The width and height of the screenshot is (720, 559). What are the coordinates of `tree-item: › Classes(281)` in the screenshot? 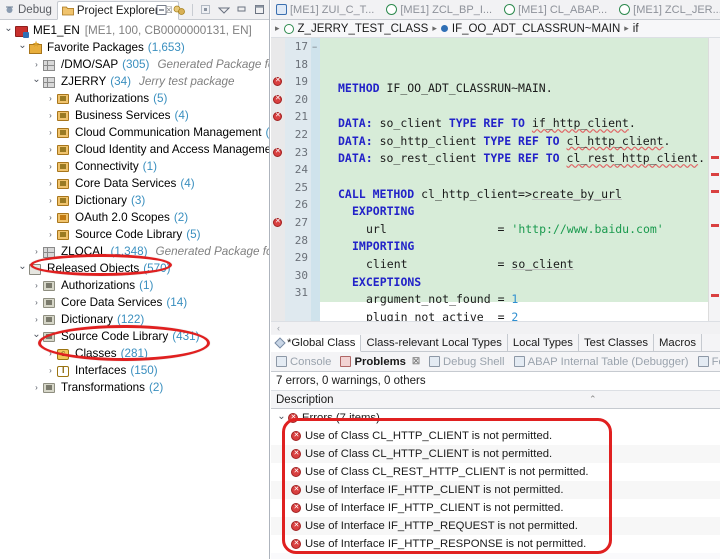 It's located at (134, 353).